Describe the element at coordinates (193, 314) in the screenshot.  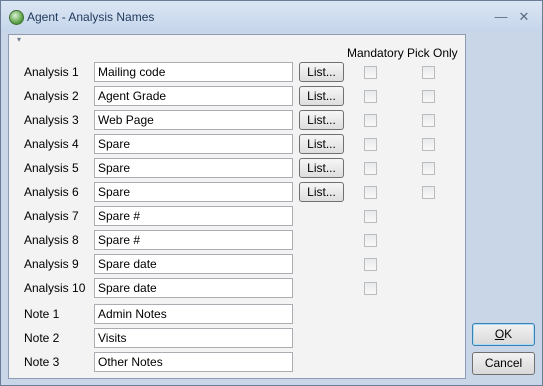
I see `note-name-field: Admin Notes` at that location.